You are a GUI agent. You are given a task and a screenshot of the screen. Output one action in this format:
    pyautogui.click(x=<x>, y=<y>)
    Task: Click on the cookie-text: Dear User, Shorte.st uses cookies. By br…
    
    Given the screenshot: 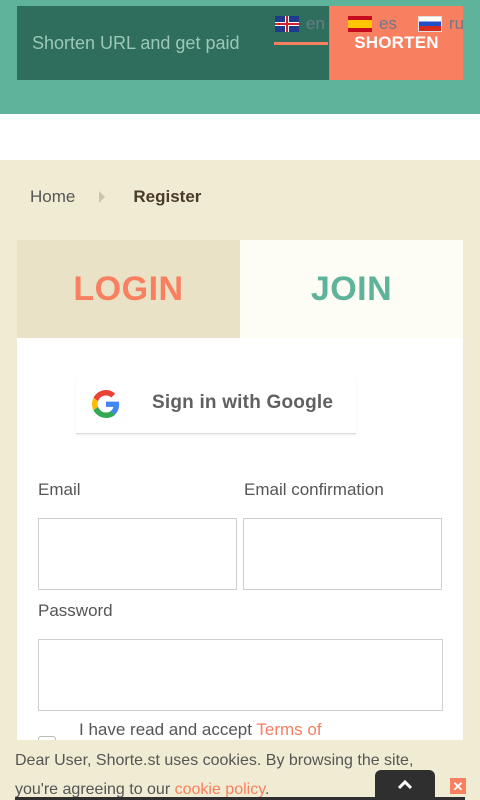 What is the action you would take?
    pyautogui.click(x=215, y=773)
    